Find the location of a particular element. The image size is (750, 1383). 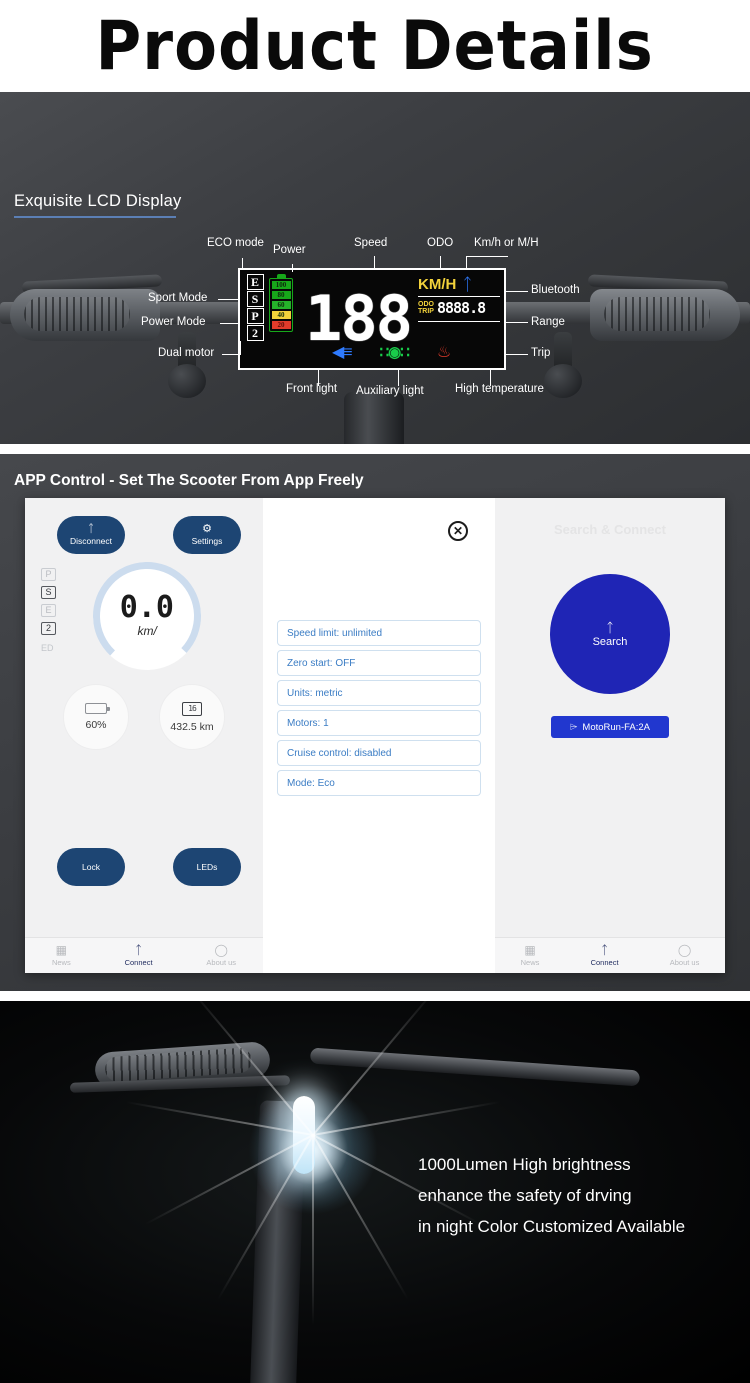

setting-row-mode: Mode: Eco is located at coordinates (379, 783).